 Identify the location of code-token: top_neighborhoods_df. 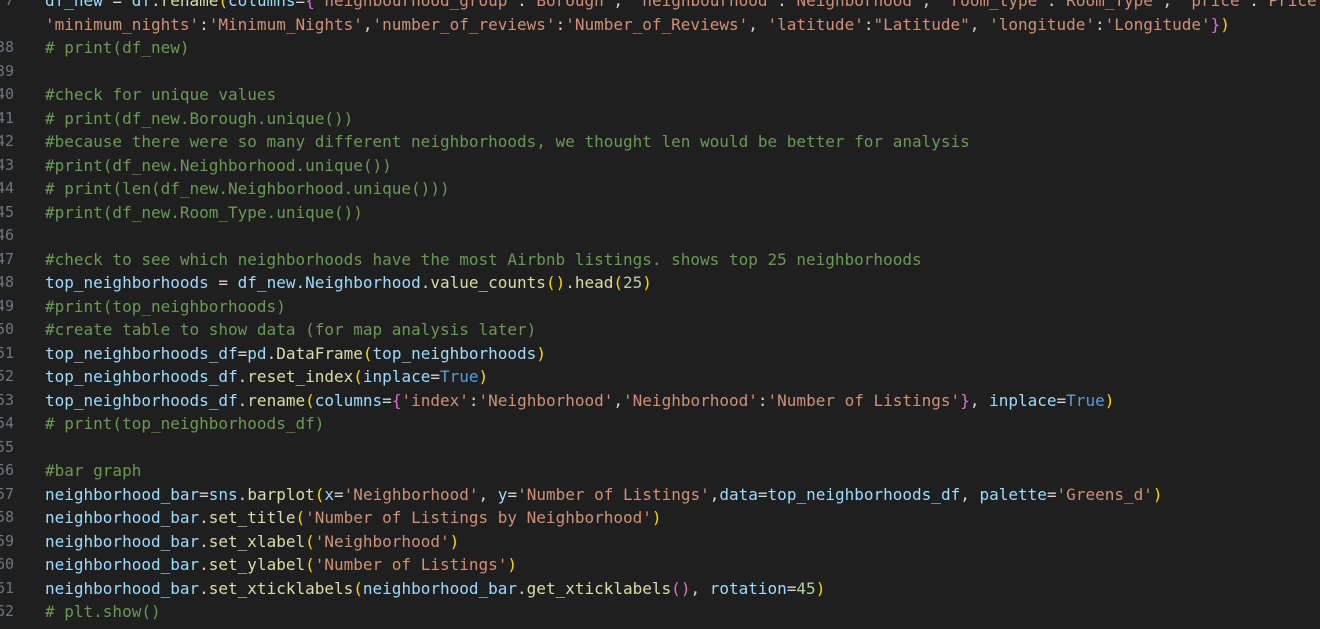
(141, 376).